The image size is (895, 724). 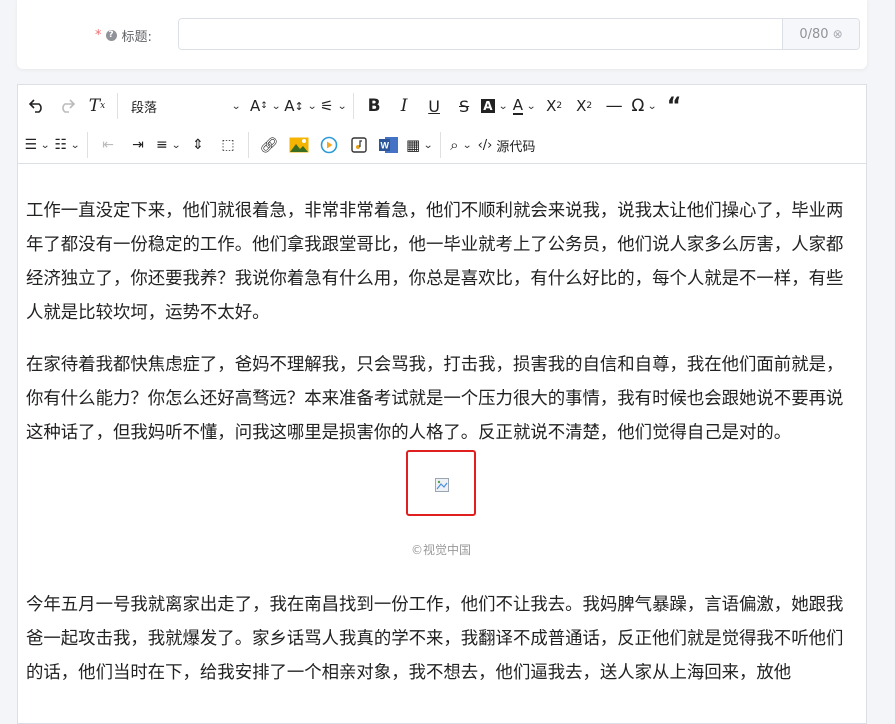 I want to click on clear-format-icon: Tx, so click(x=97, y=106).